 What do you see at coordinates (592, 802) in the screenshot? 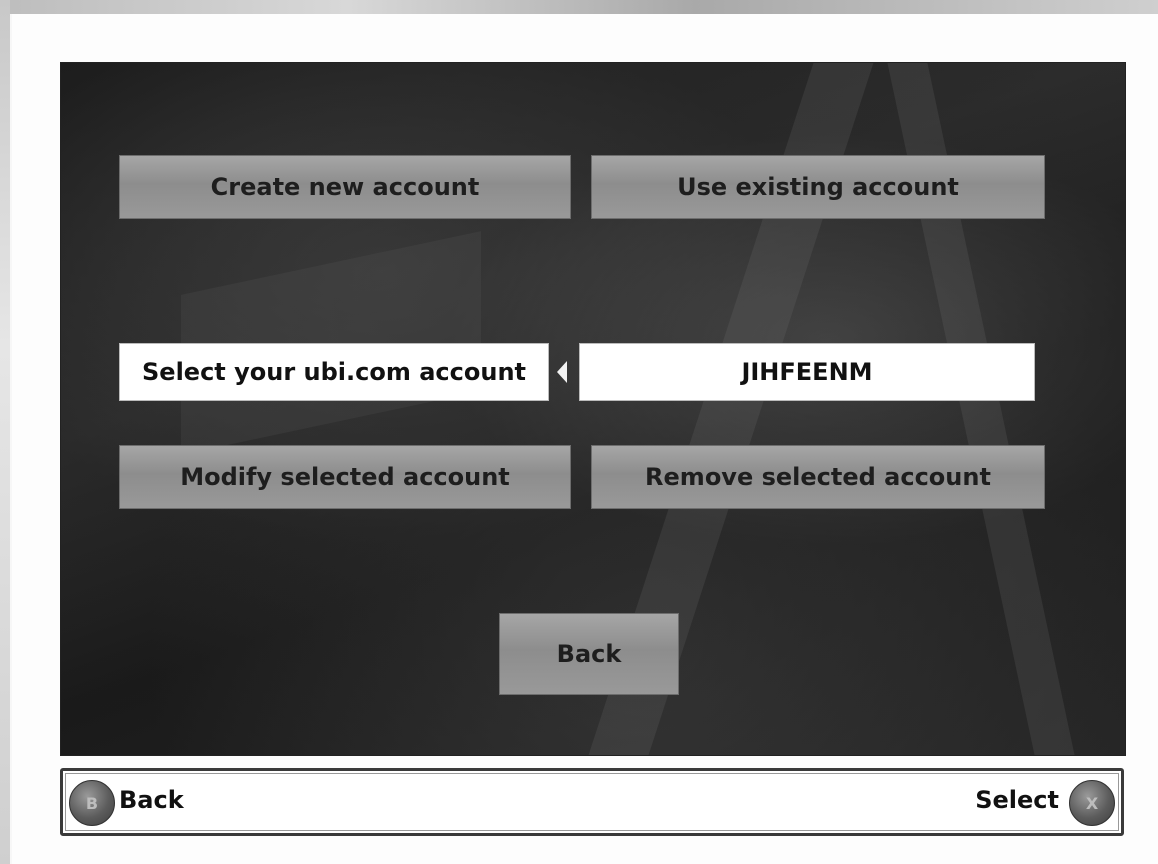
I see `controller-hint-bar: B Back Select X` at bounding box center [592, 802].